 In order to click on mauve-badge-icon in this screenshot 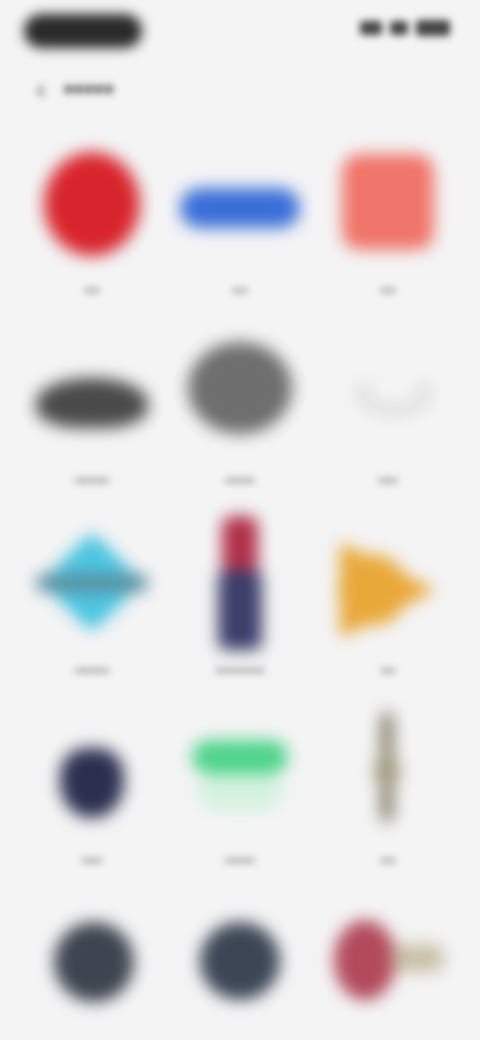, I will do `click(388, 966)`.